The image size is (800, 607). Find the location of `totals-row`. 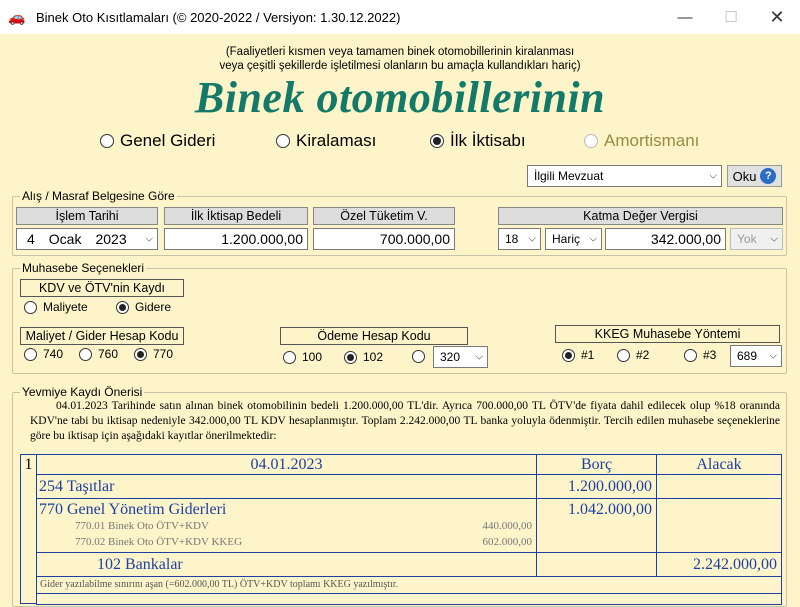

totals-row is located at coordinates (409, 599).